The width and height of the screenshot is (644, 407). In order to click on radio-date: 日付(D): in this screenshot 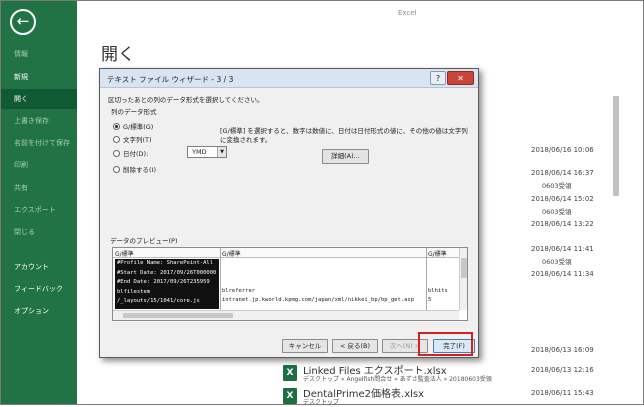, I will do `click(130, 153)`.